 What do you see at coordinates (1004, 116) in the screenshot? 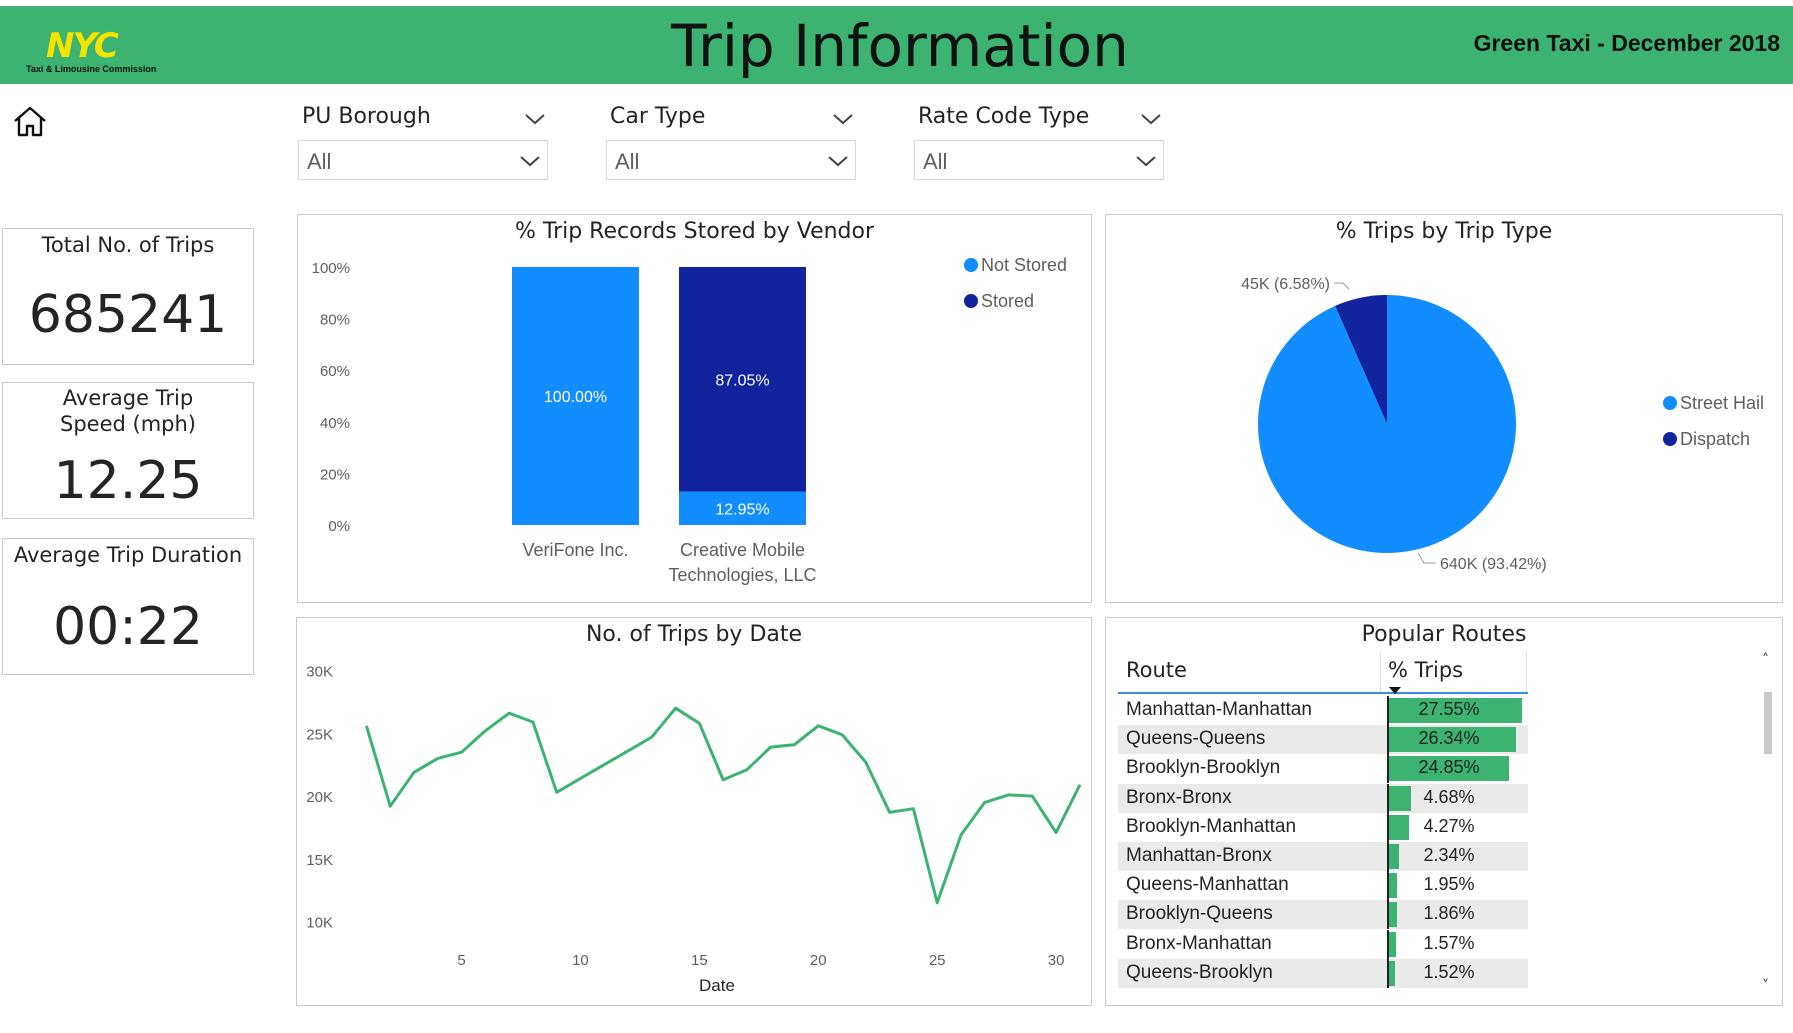
I see `filter-label: Rate Code Type` at bounding box center [1004, 116].